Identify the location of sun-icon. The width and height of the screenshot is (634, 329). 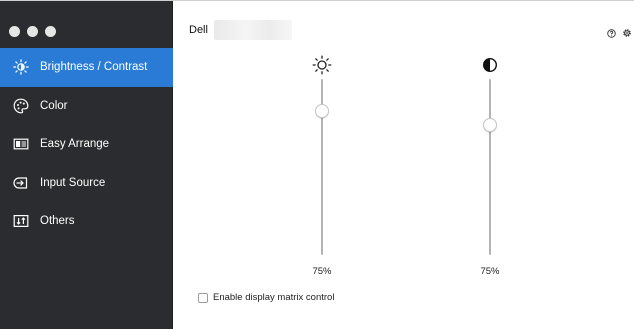
(322, 65).